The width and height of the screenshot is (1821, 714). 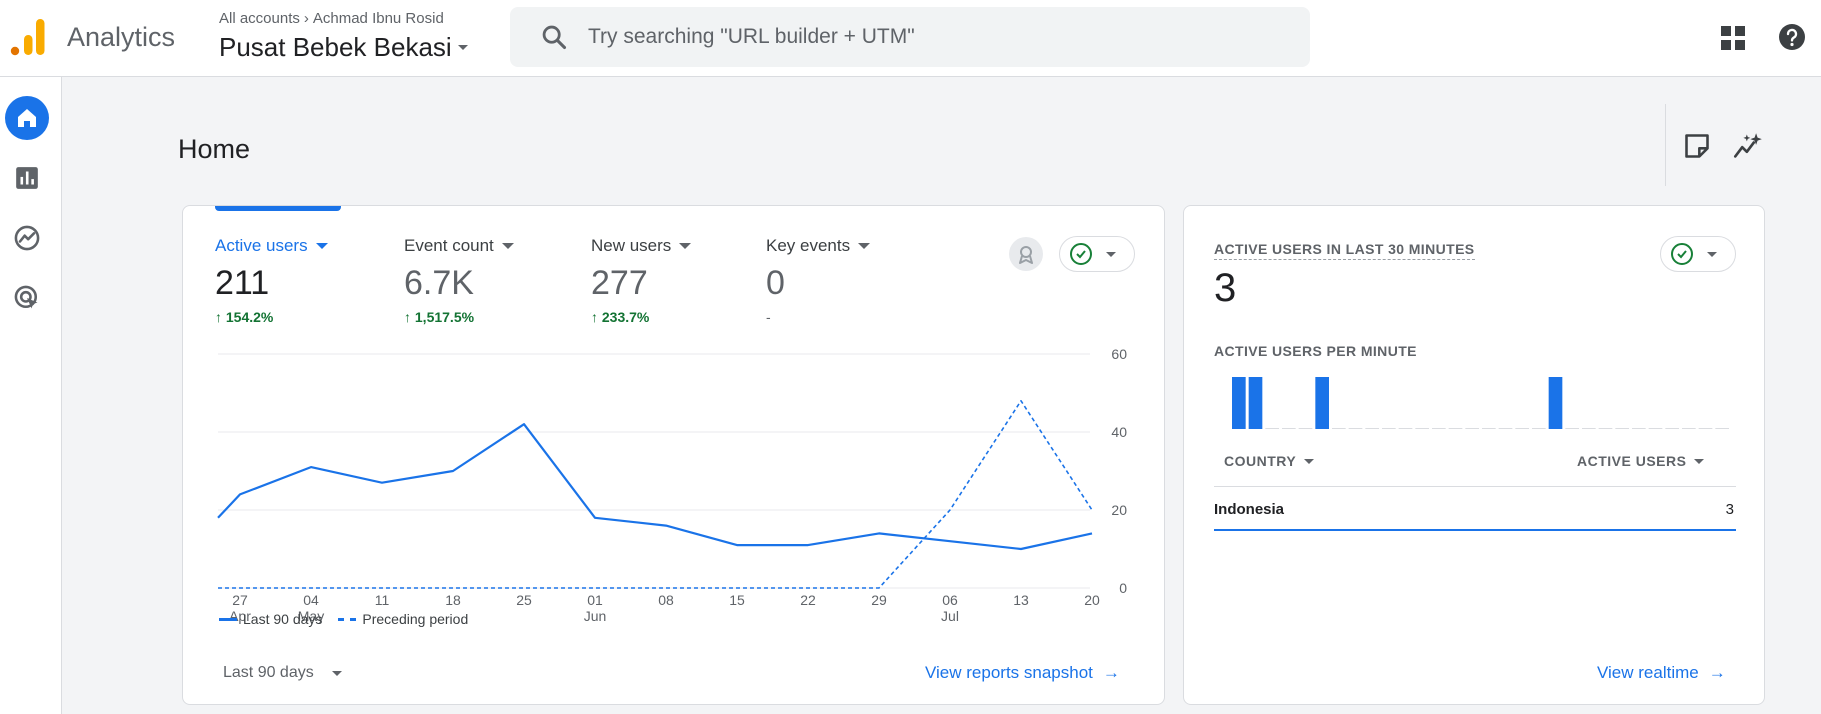 I want to click on x-tick-label: 04, so click(x=311, y=600).